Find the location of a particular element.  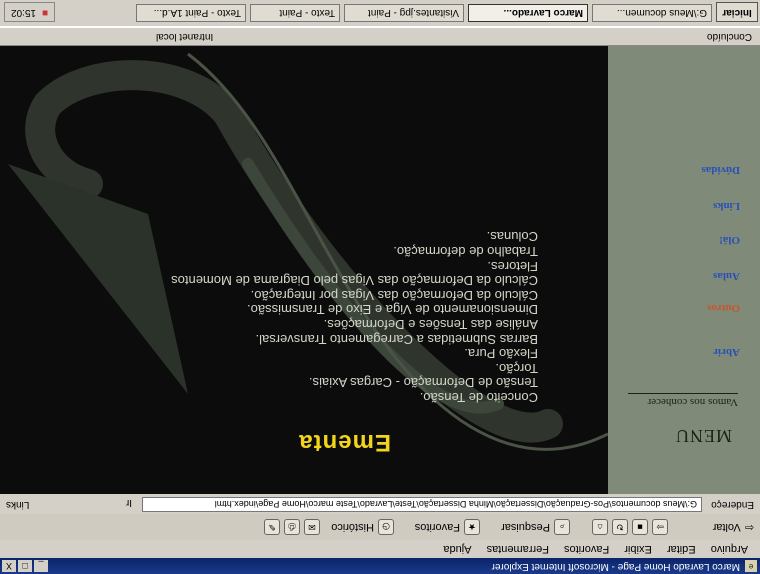

favorites-button: ★ Favoritos is located at coordinates (447, 527).